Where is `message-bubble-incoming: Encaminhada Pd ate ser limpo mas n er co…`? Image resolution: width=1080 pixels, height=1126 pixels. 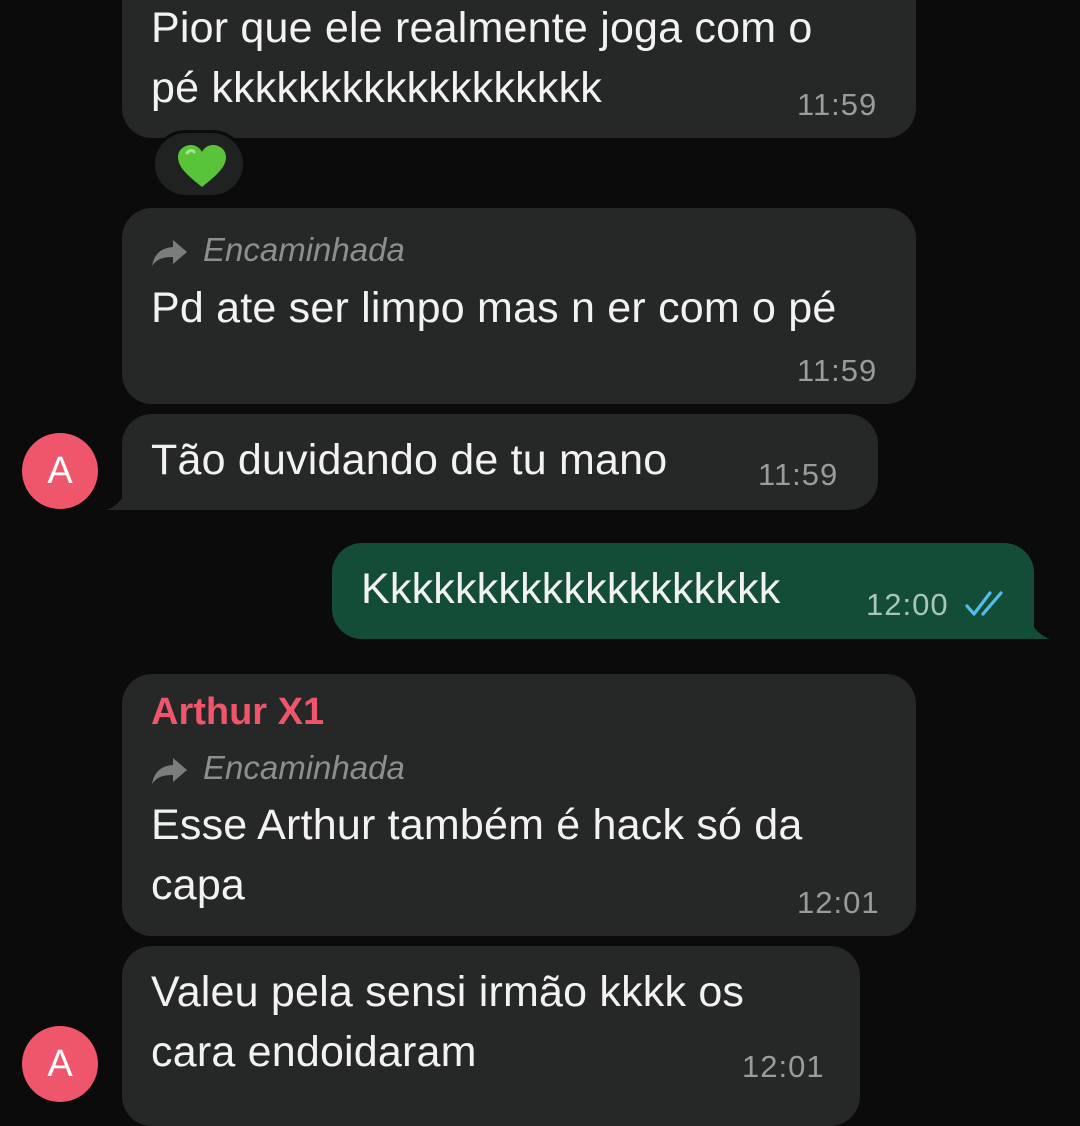
message-bubble-incoming: Encaminhada Pd ate ser limpo mas n er co… is located at coordinates (519, 306).